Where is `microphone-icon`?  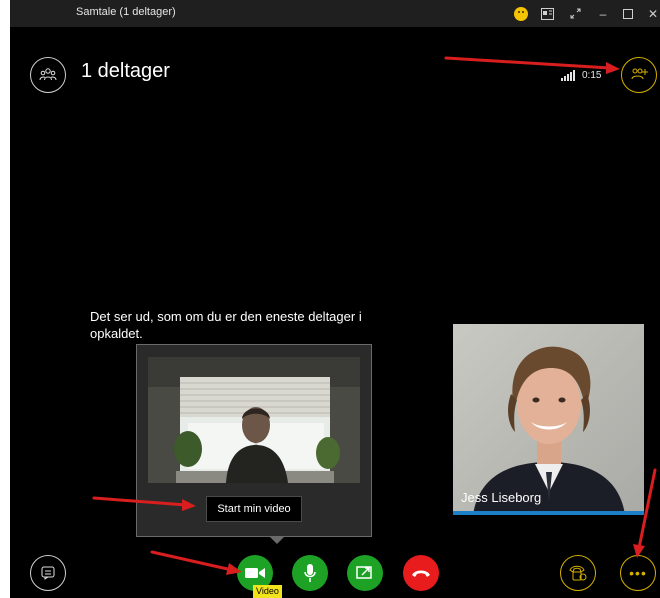 microphone-icon is located at coordinates (310, 573).